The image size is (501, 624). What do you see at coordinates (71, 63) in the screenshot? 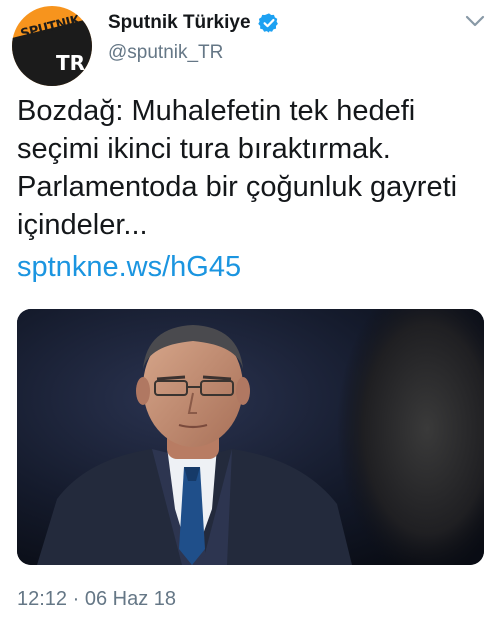
I see `avatar-region-text: TR` at bounding box center [71, 63].